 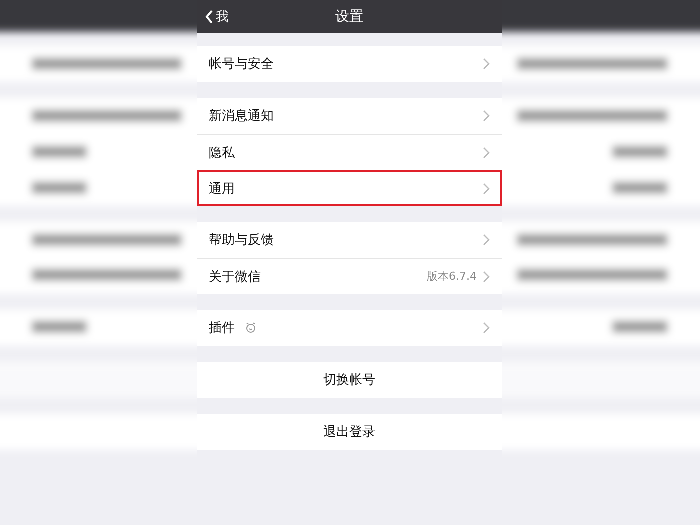 I want to click on row-label: 关于微信, so click(x=235, y=277).